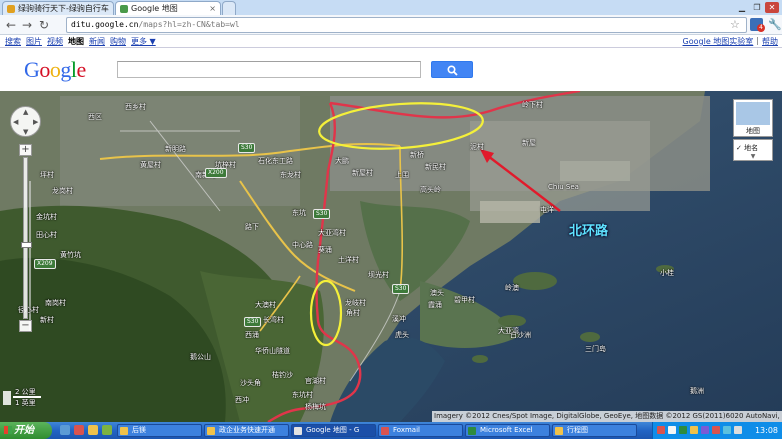 The width and height of the screenshot is (782, 439). I want to click on help-link: 帮助, so click(770, 41).